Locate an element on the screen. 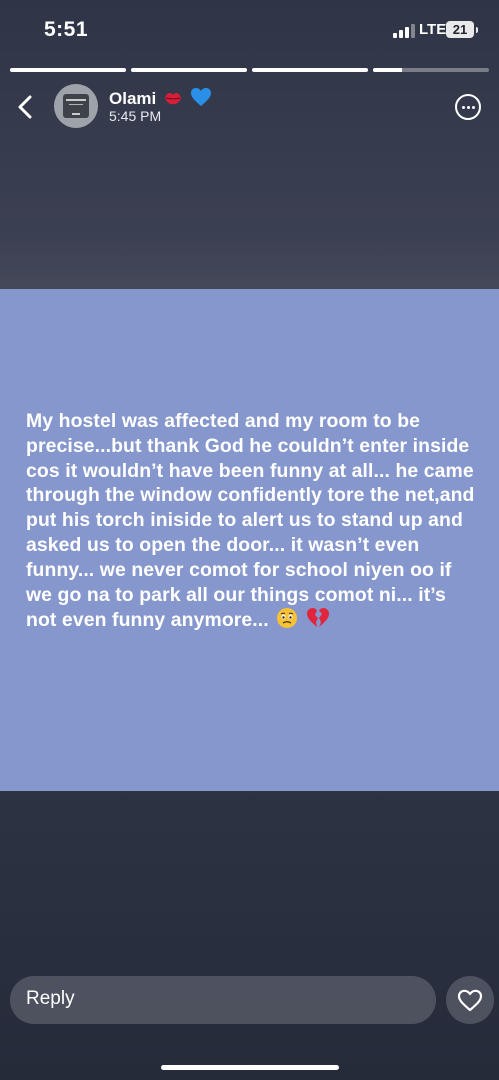  status-bar: 5:51 LTE 21 is located at coordinates (249, 30).